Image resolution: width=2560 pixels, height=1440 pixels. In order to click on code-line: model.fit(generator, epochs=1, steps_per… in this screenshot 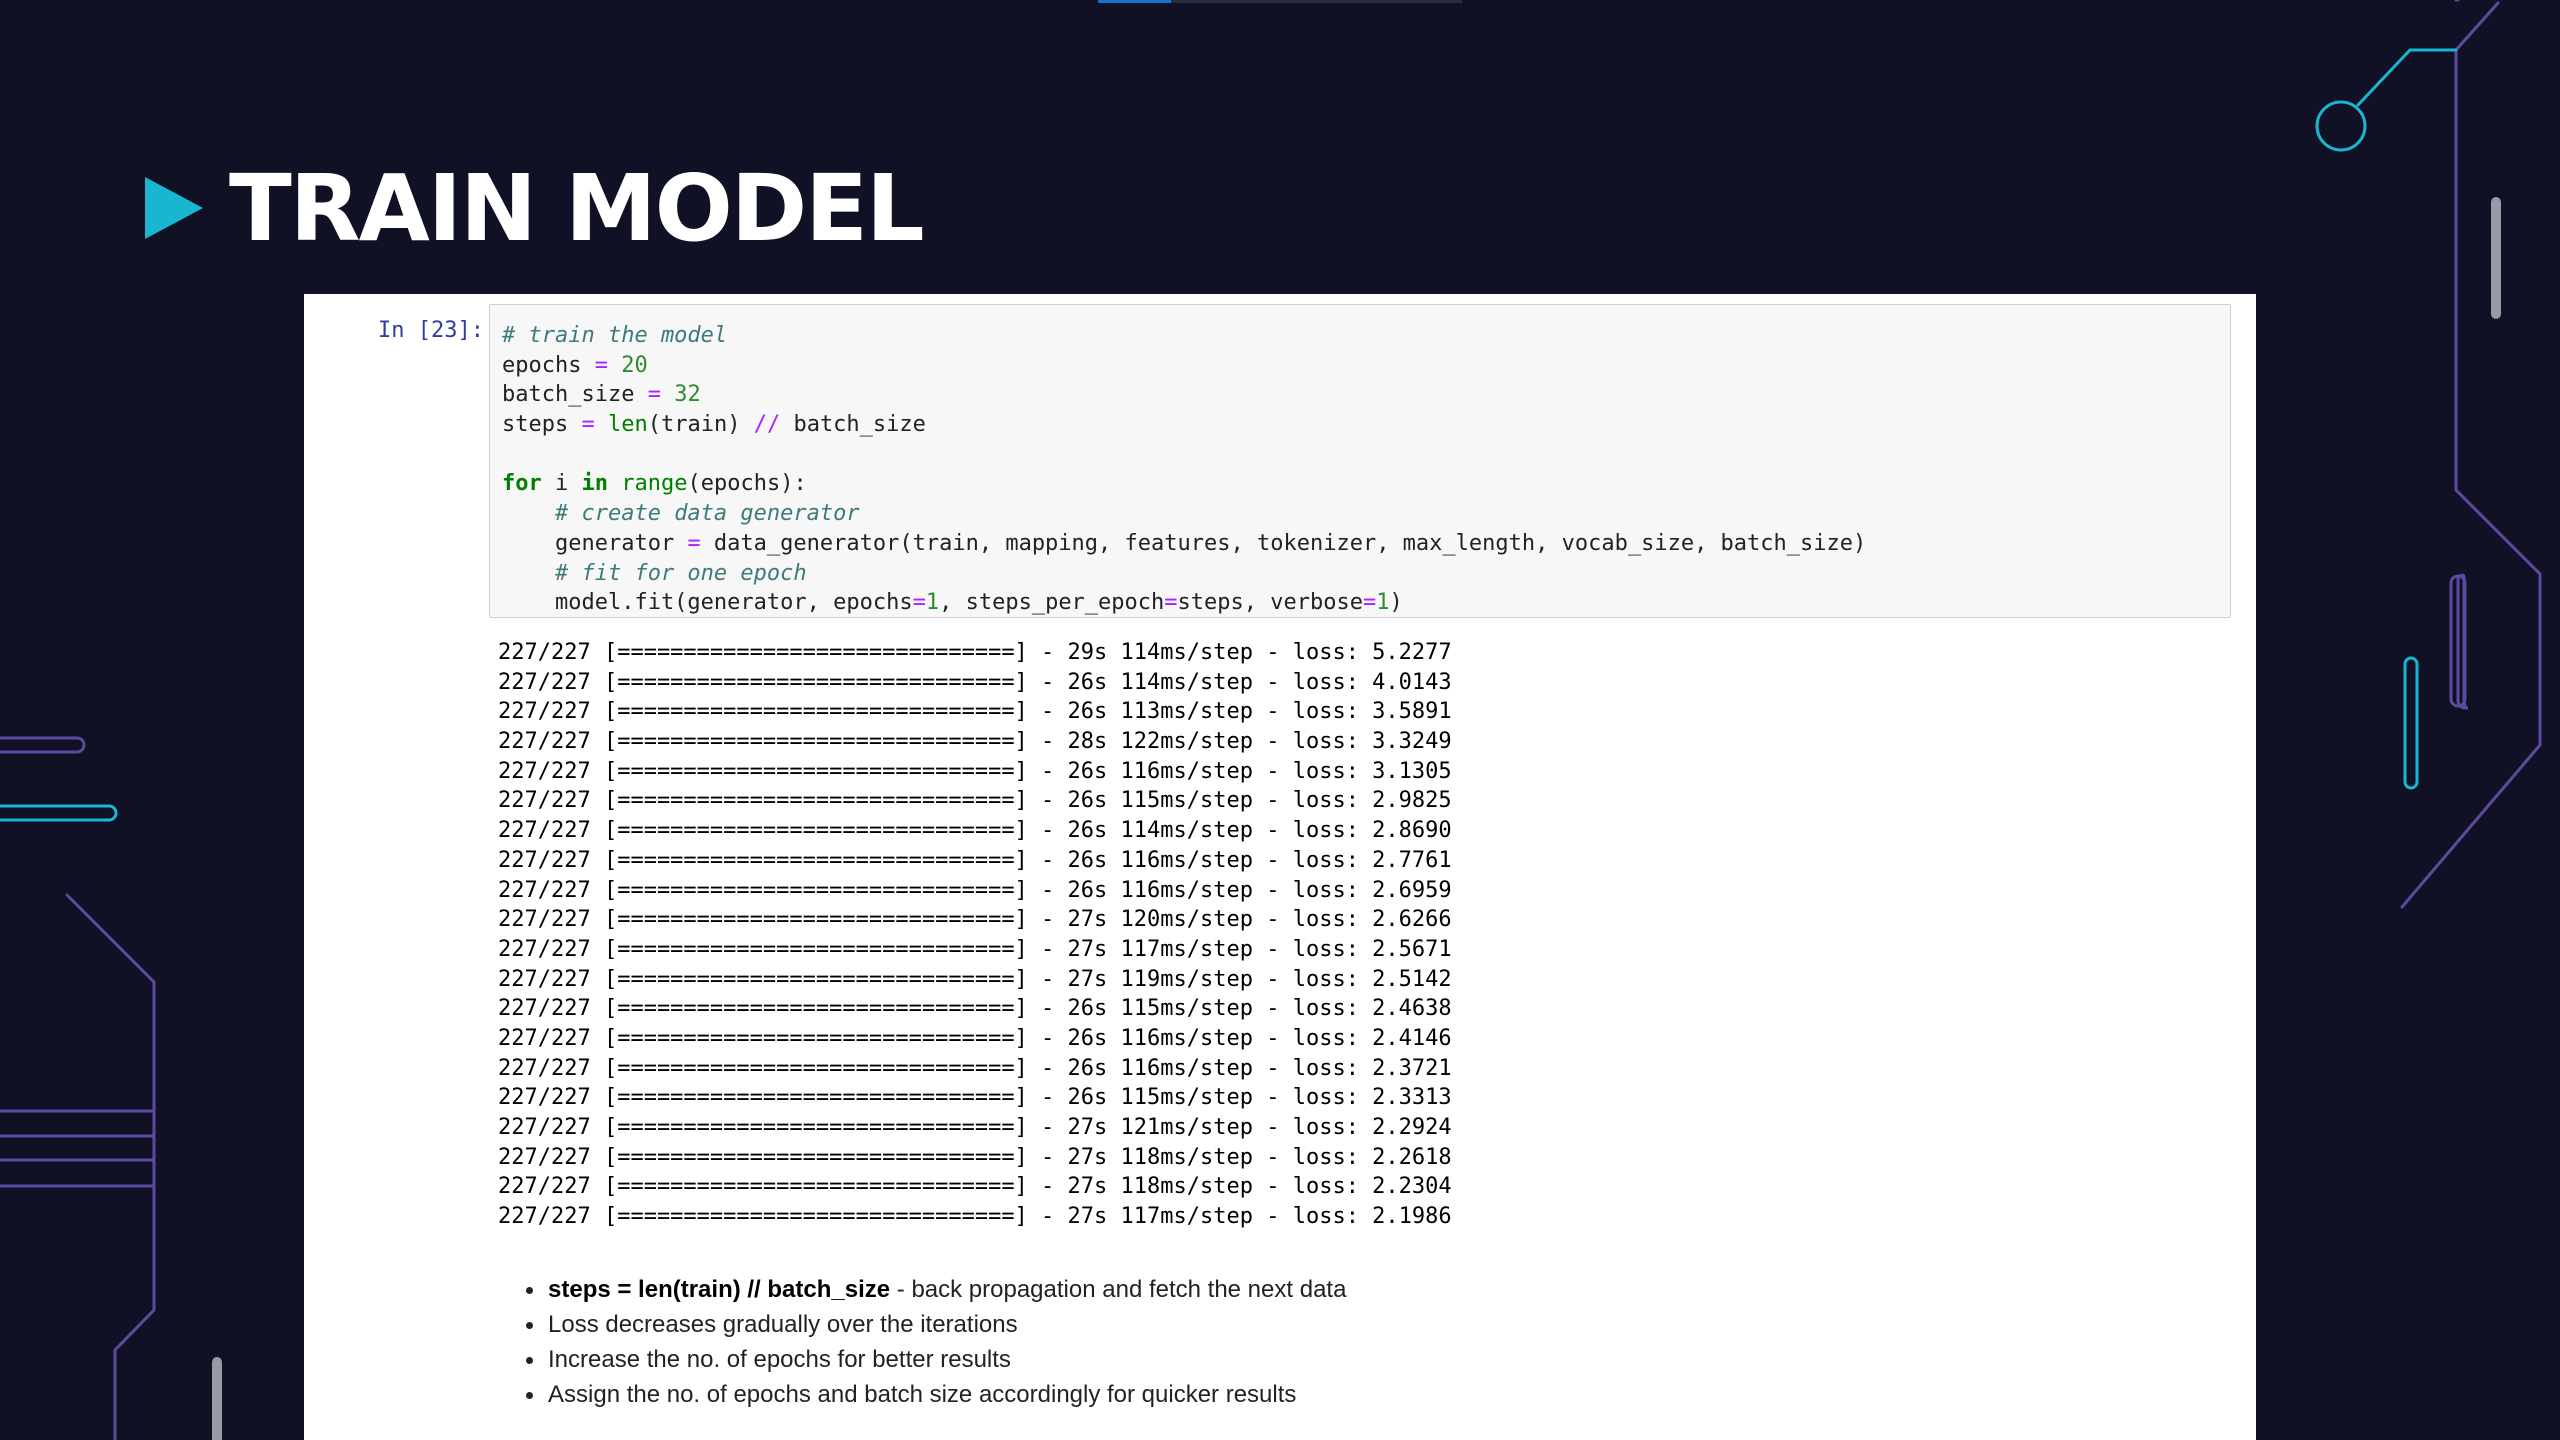, I will do `click(952, 603)`.